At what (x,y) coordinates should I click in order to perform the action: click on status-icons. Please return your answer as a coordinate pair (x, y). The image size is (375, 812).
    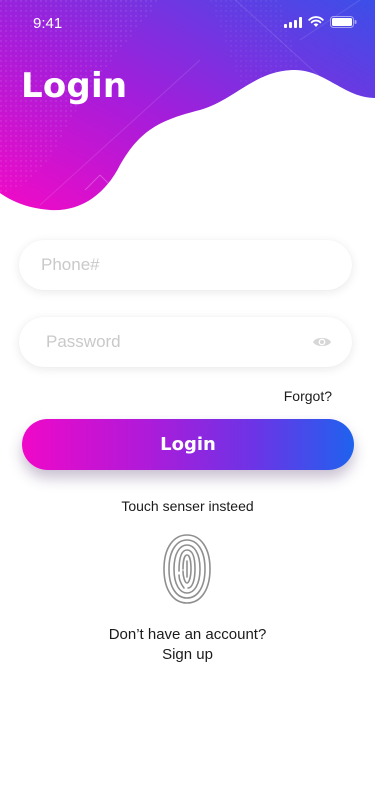
    Looking at the image, I should click on (320, 22).